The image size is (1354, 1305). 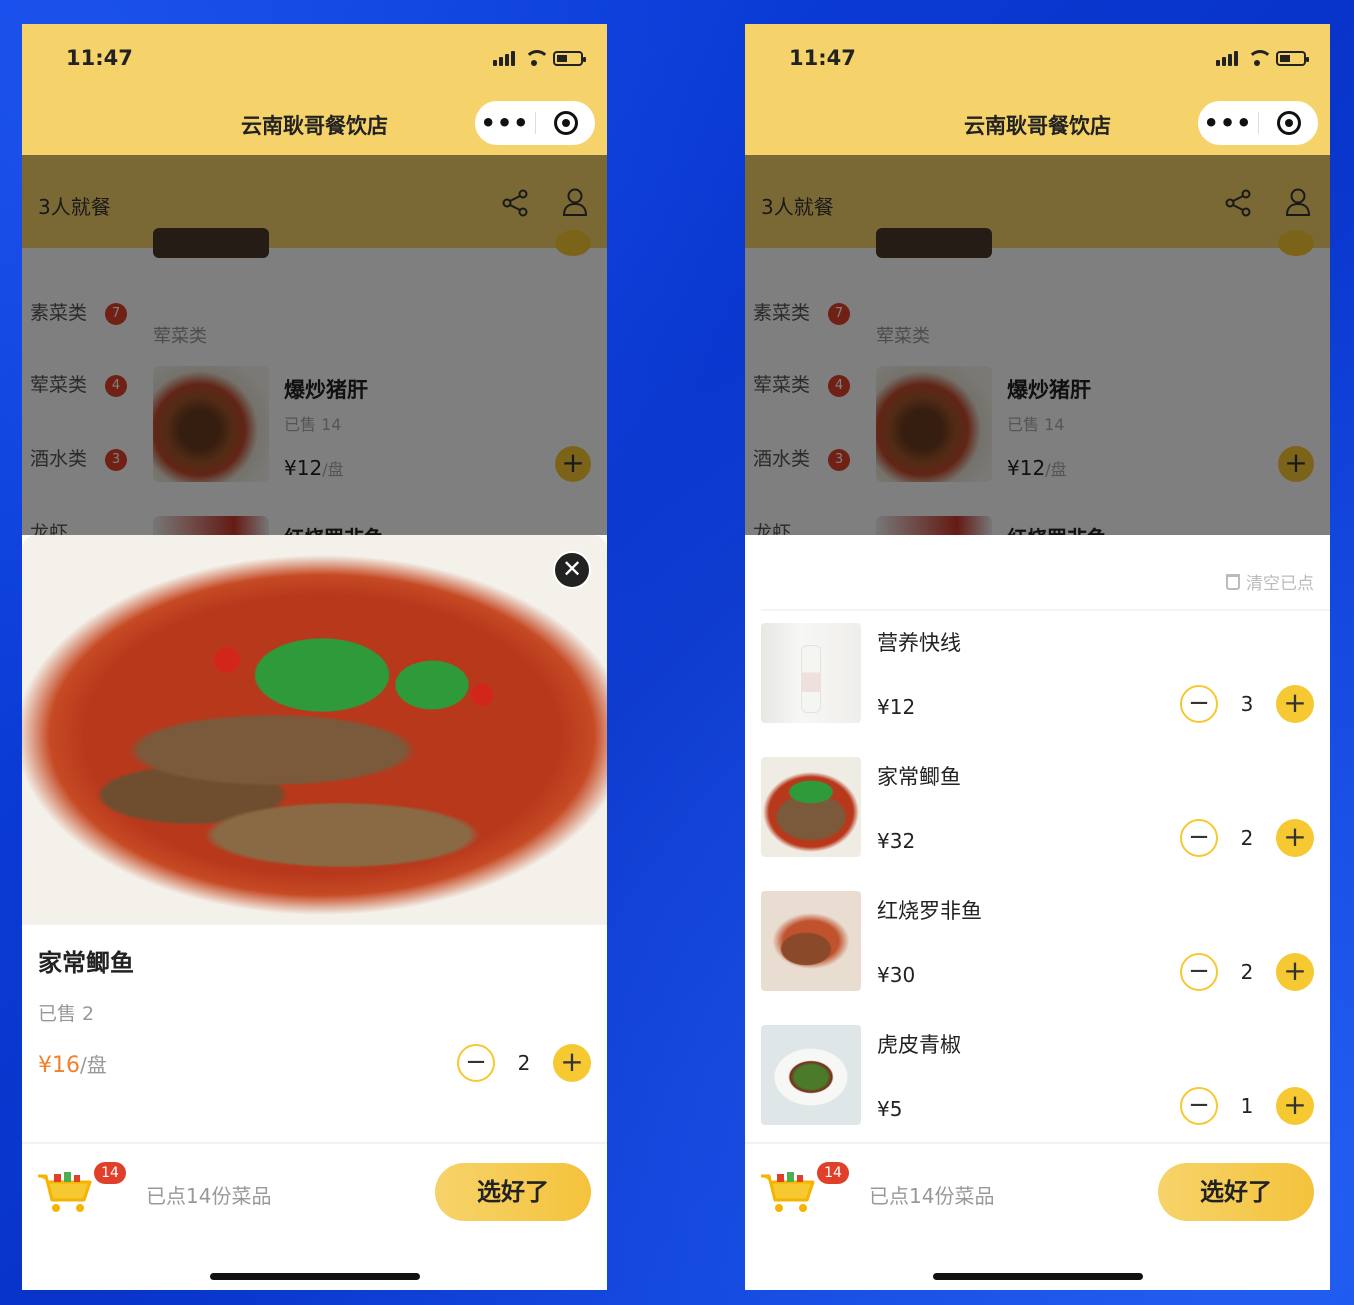 I want to click on quantity-value: 3, so click(x=1247, y=704).